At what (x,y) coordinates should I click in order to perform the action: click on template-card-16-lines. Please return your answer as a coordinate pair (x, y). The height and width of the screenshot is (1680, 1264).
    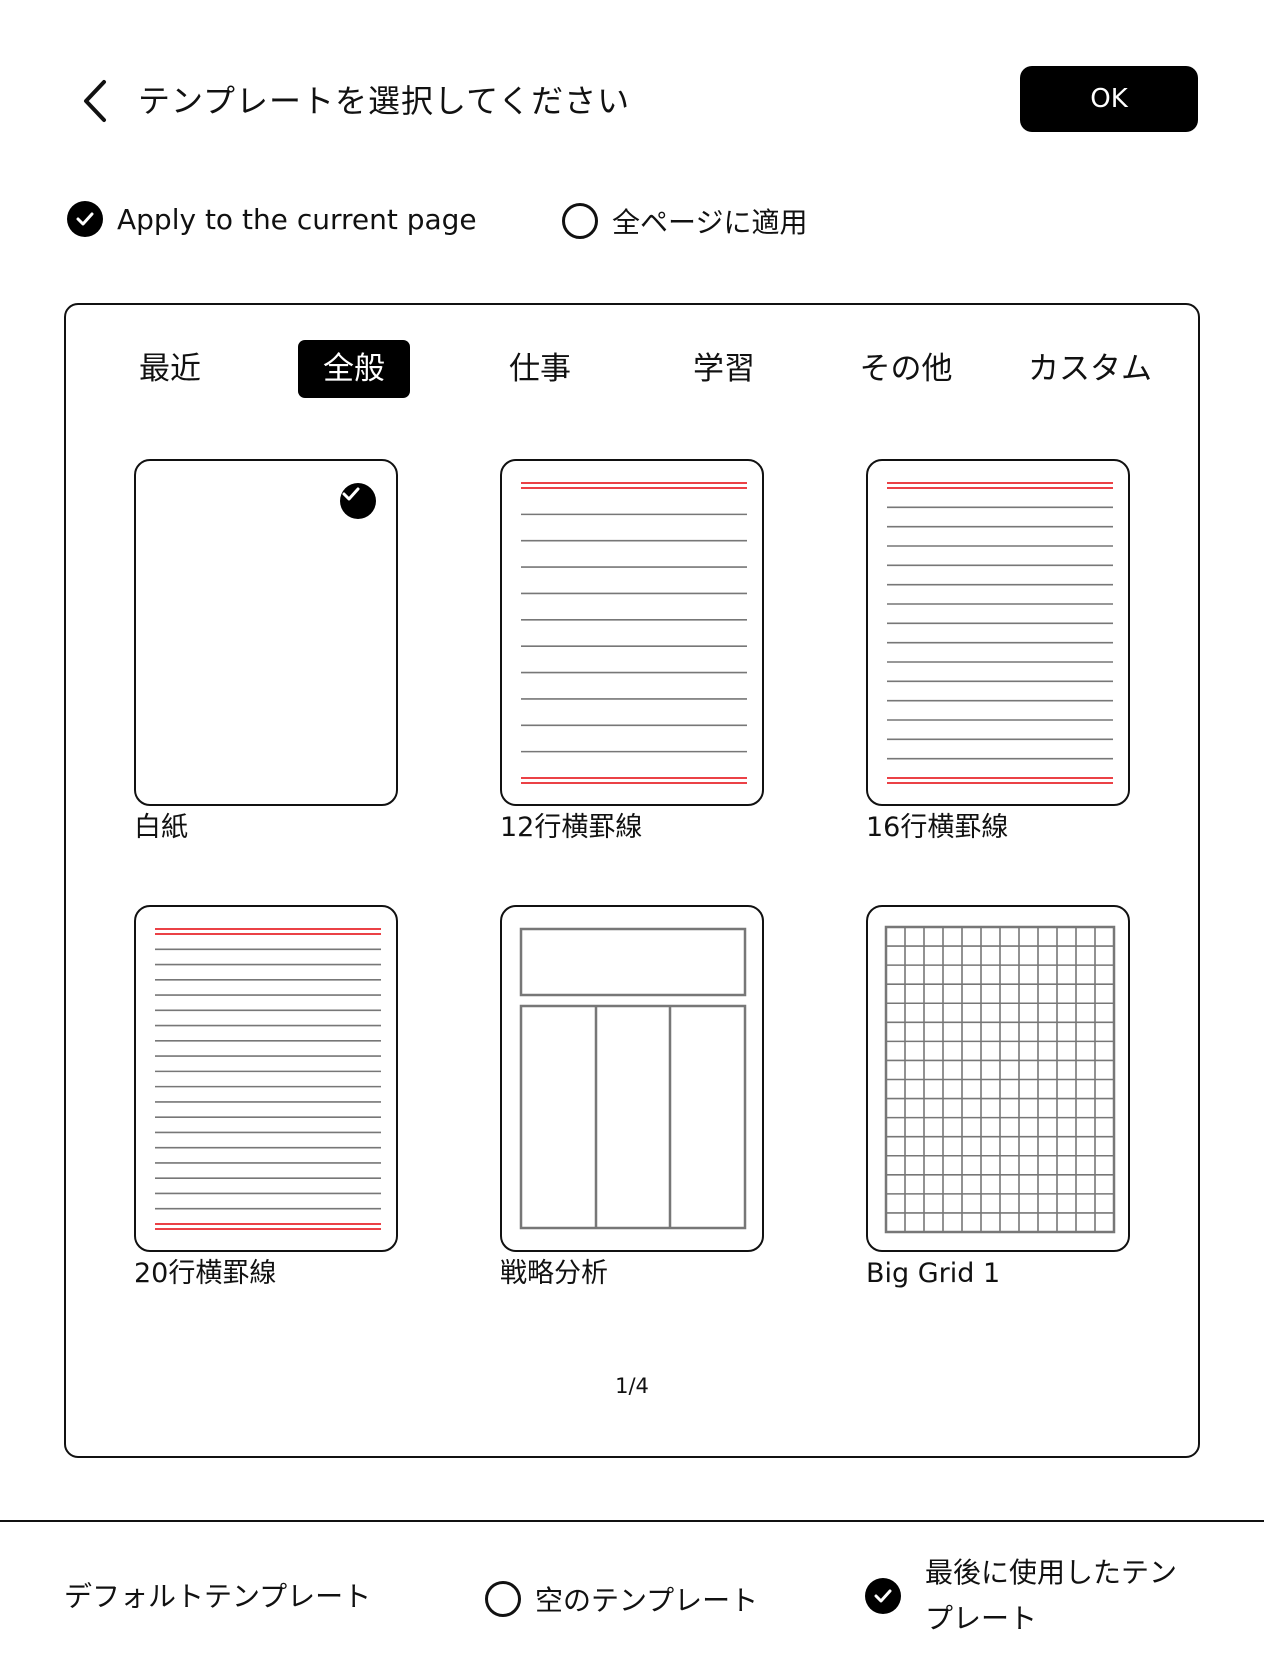
    Looking at the image, I should click on (998, 632).